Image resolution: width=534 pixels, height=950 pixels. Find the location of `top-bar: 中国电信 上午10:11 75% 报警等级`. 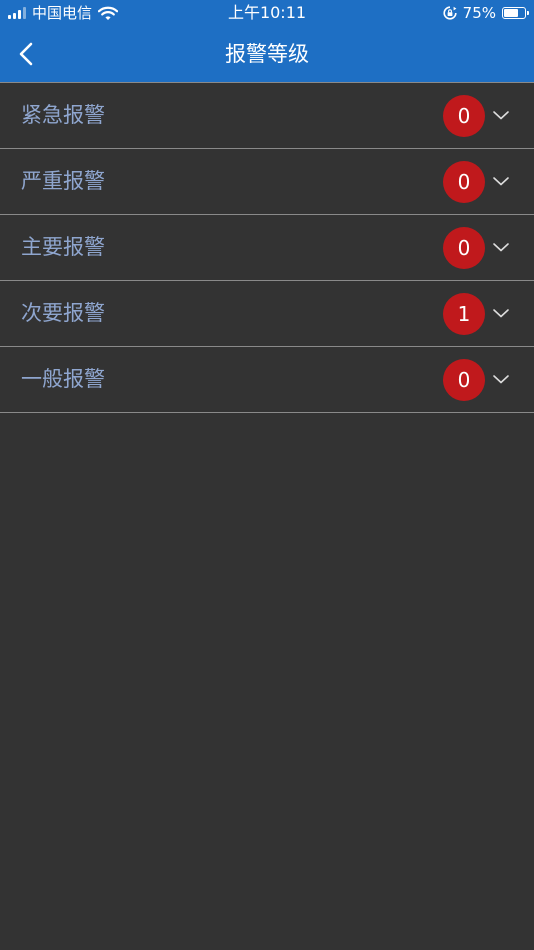

top-bar: 中国电信 上午10:11 75% 报警等级 is located at coordinates (267, 41).